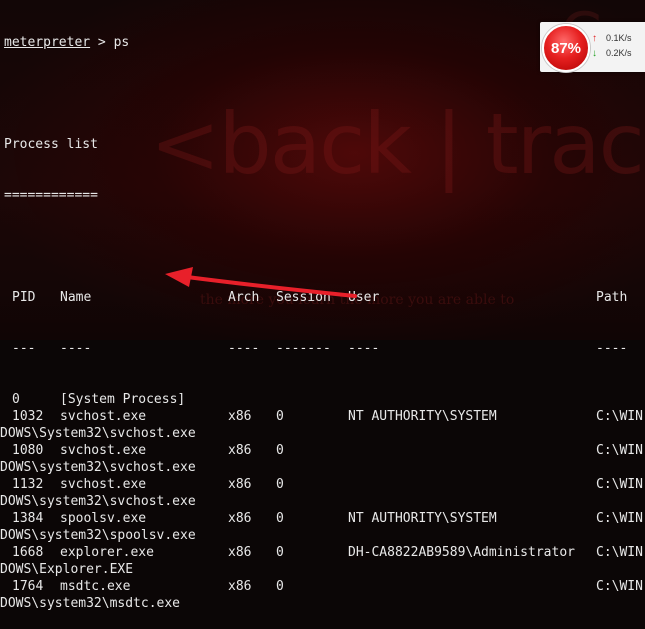  What do you see at coordinates (76, 297) in the screenshot?
I see `col-name: Name` at bounding box center [76, 297].